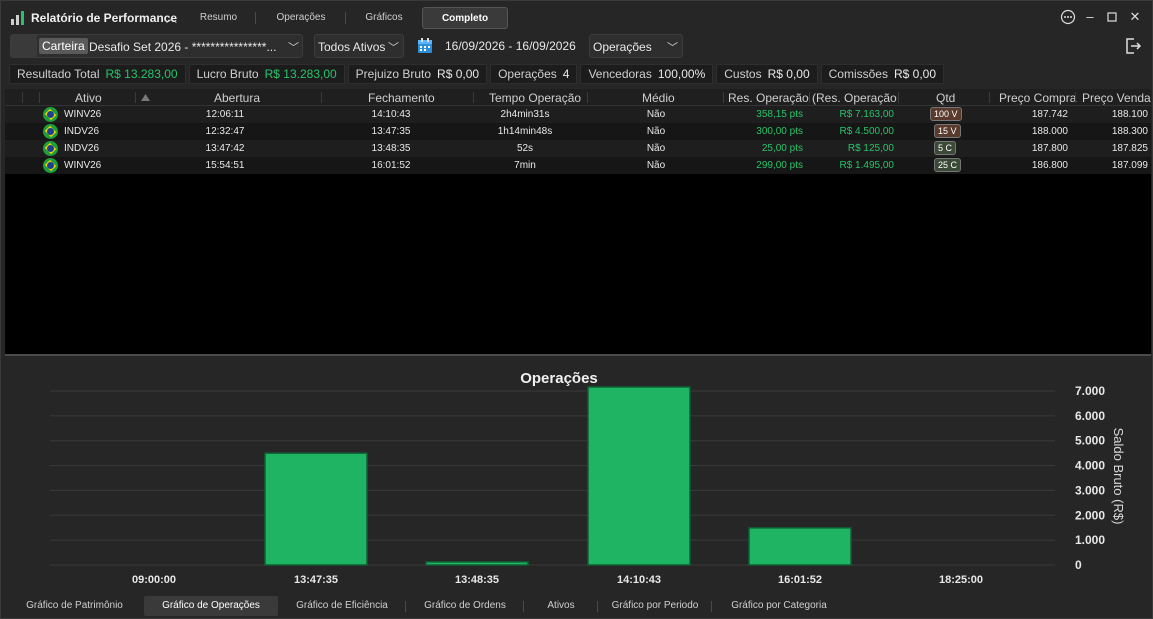 The width and height of the screenshot is (1153, 619). Describe the element at coordinates (510, 46) in the screenshot. I see `date-range: 16/09/2026 - 16/09/2026` at that location.